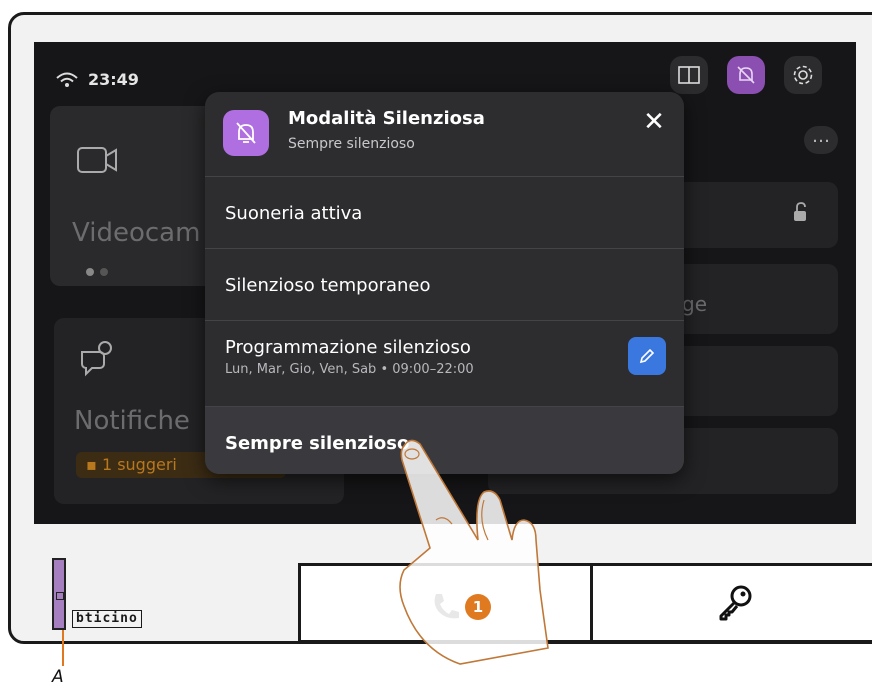  Describe the element at coordinates (59, 594) in the screenshot. I see `status-led` at that location.